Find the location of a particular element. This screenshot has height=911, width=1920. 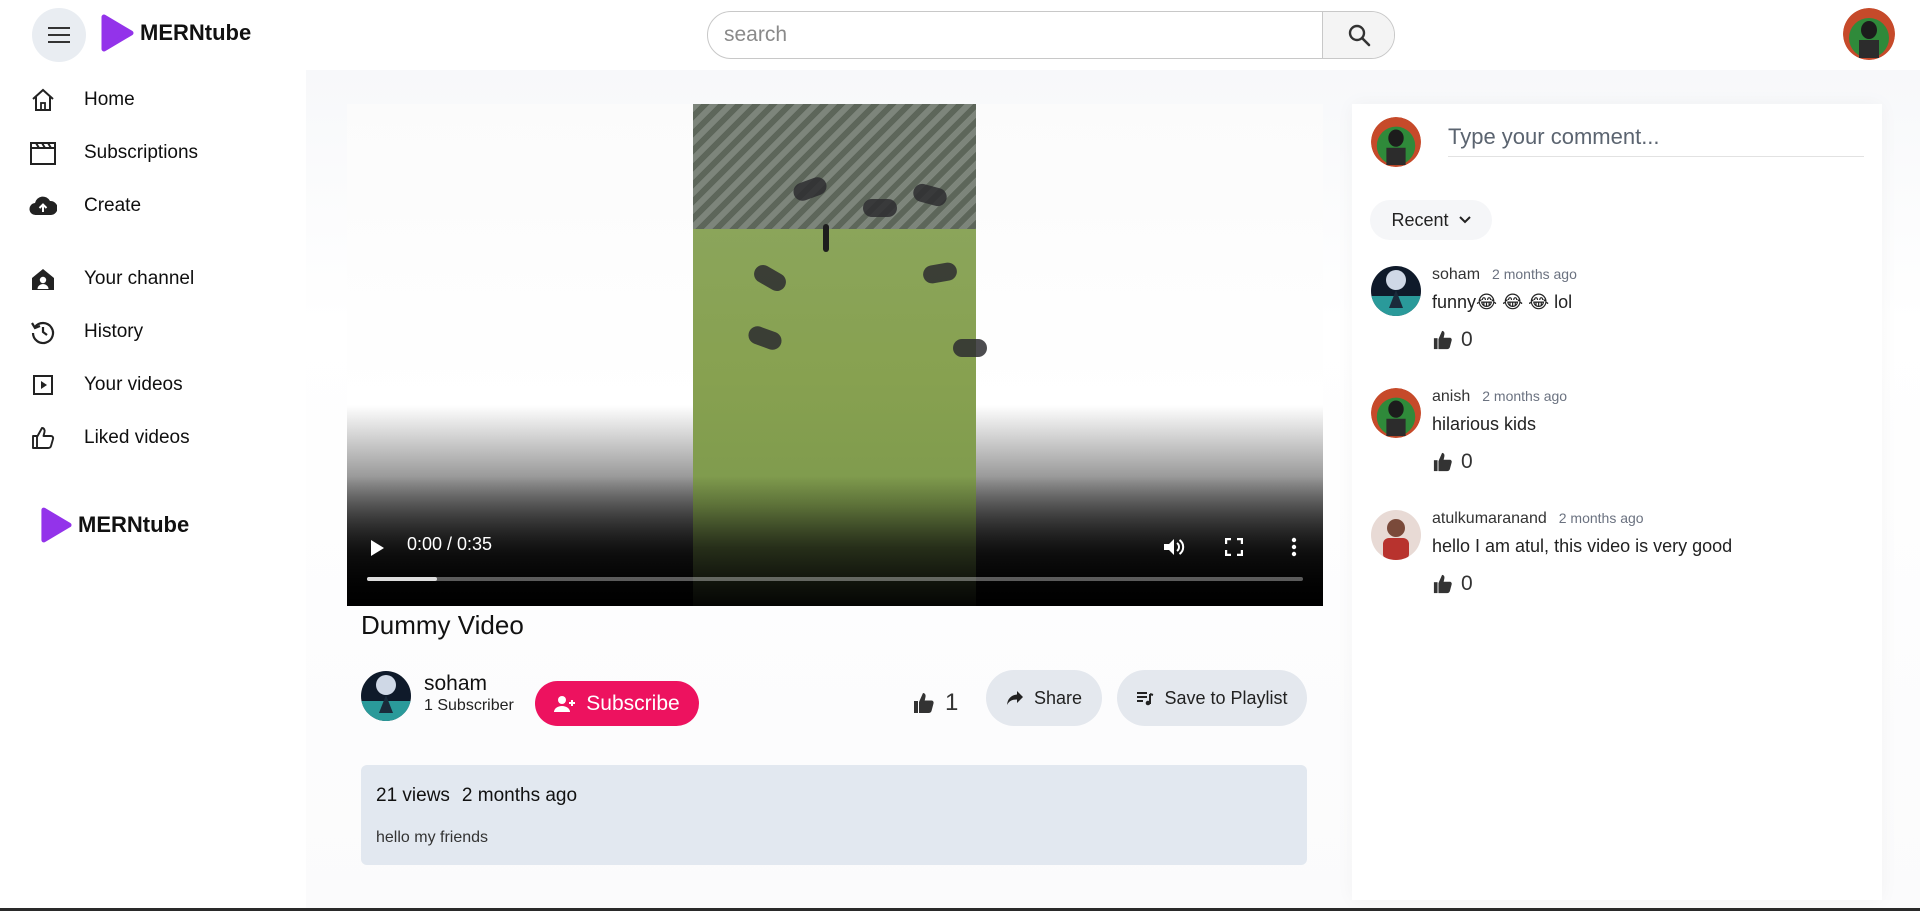

more-options-button is located at coordinates (1294, 547).